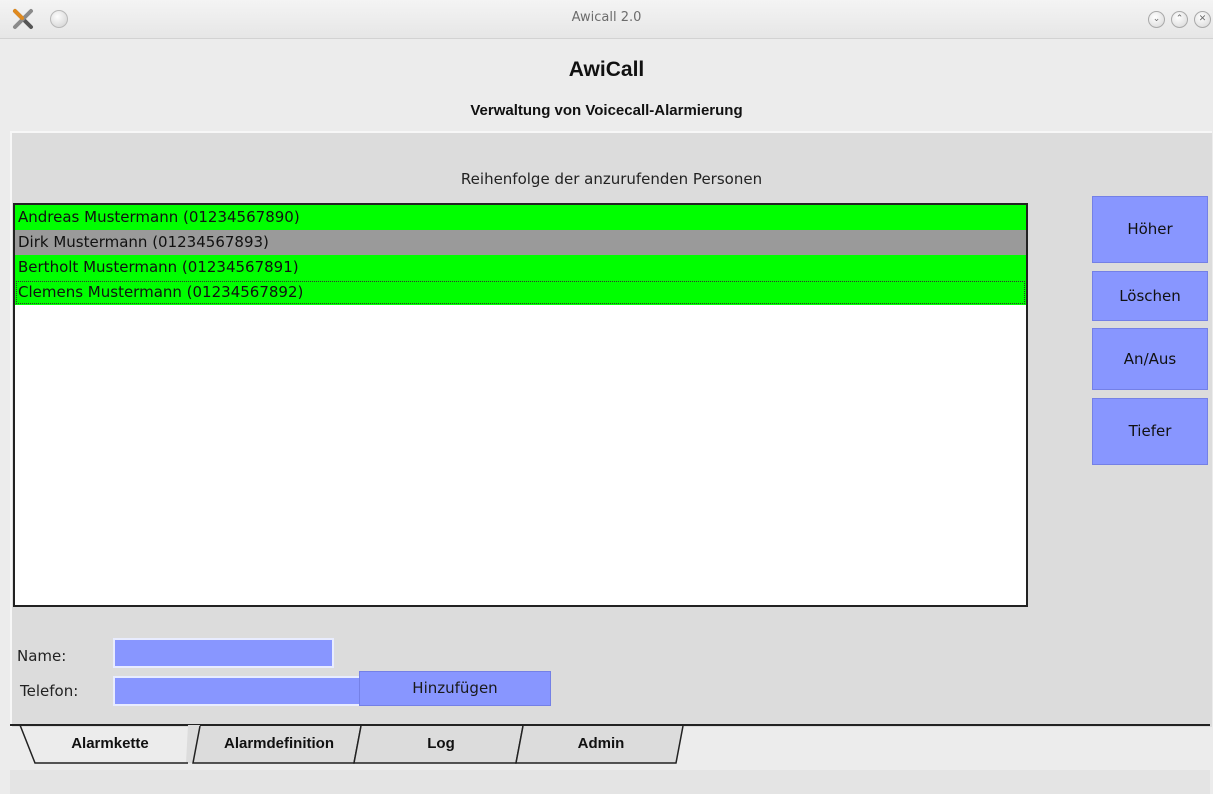 The height and width of the screenshot is (794, 1213). What do you see at coordinates (606, 69) in the screenshot?
I see `app-title: AwiCall` at bounding box center [606, 69].